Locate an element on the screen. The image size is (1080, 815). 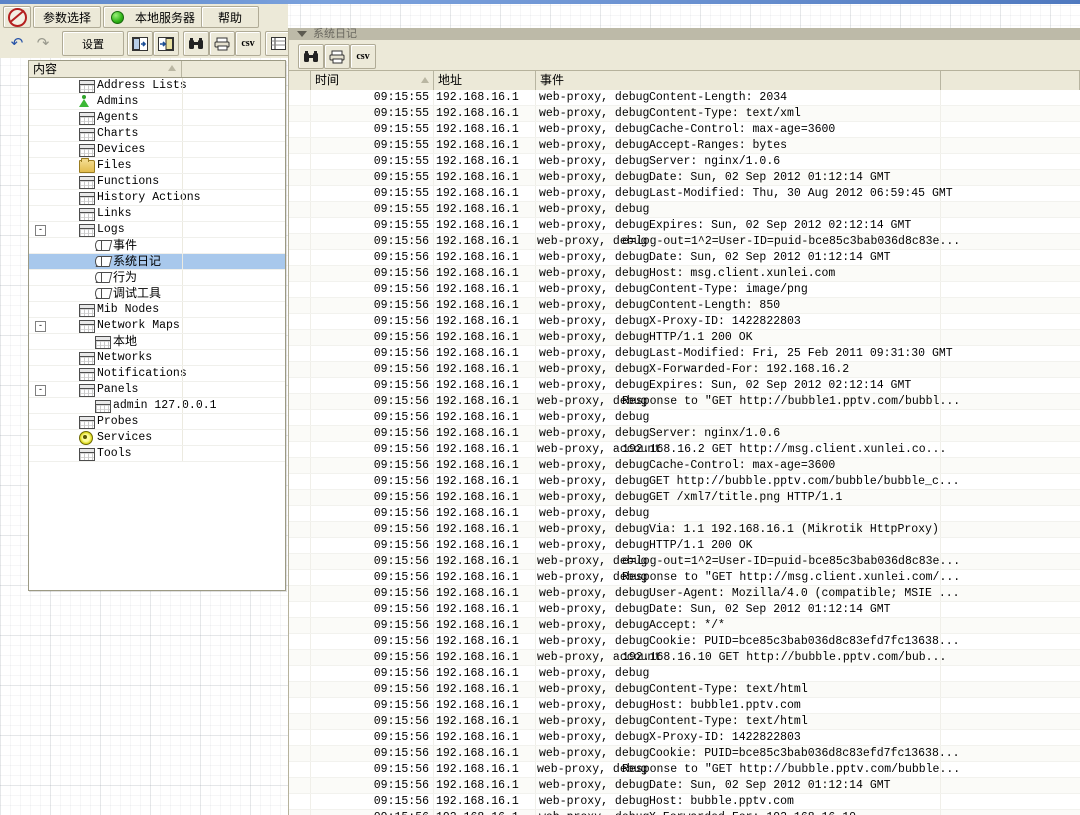
tree-item-panels: - Panels is located at coordinates (157, 390).